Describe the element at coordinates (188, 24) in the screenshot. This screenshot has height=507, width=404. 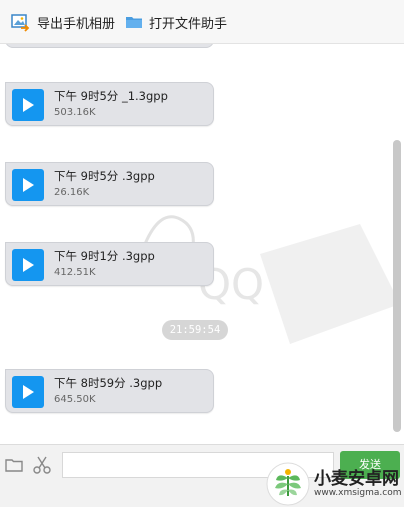
I see `open-file-assistant-label: 打开文件助手` at that location.